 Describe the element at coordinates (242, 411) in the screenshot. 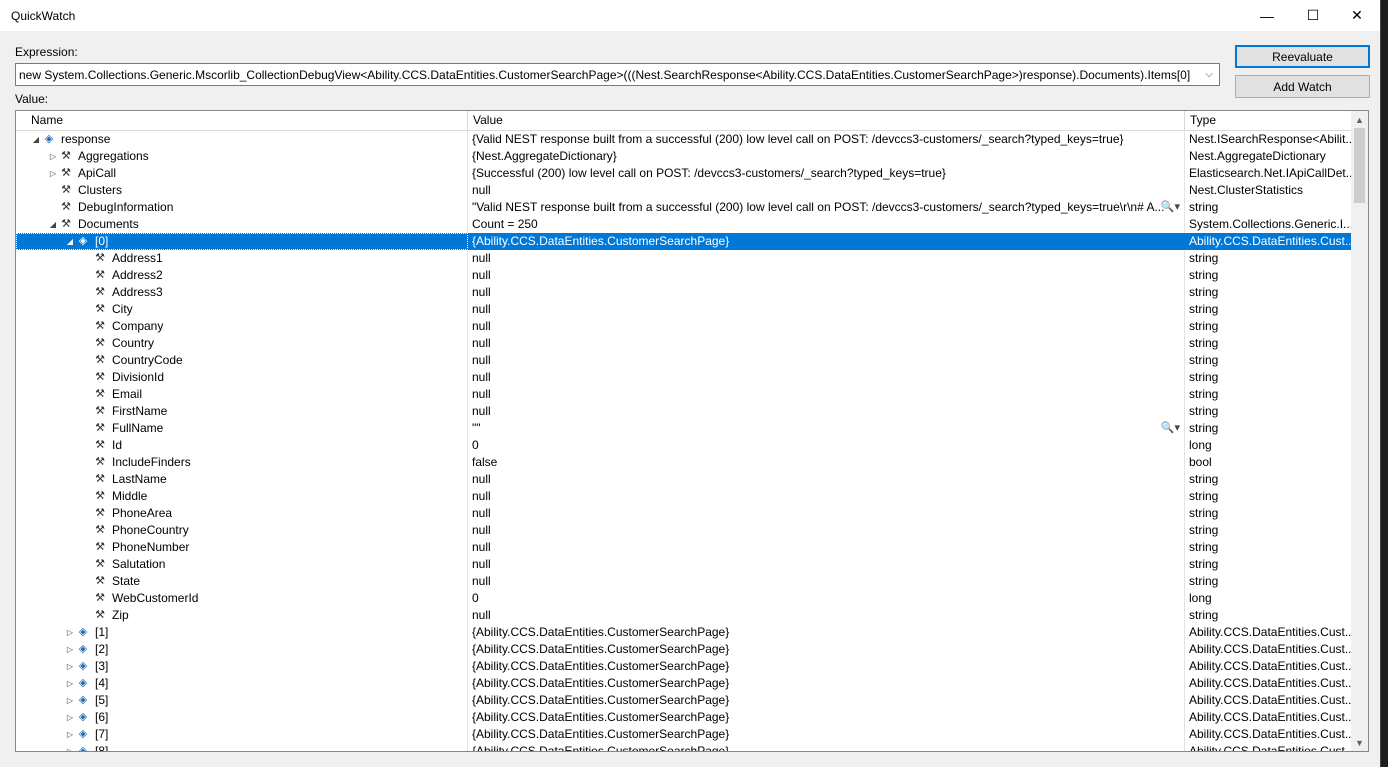

I see `name-cell: ⚒ FirstName` at that location.